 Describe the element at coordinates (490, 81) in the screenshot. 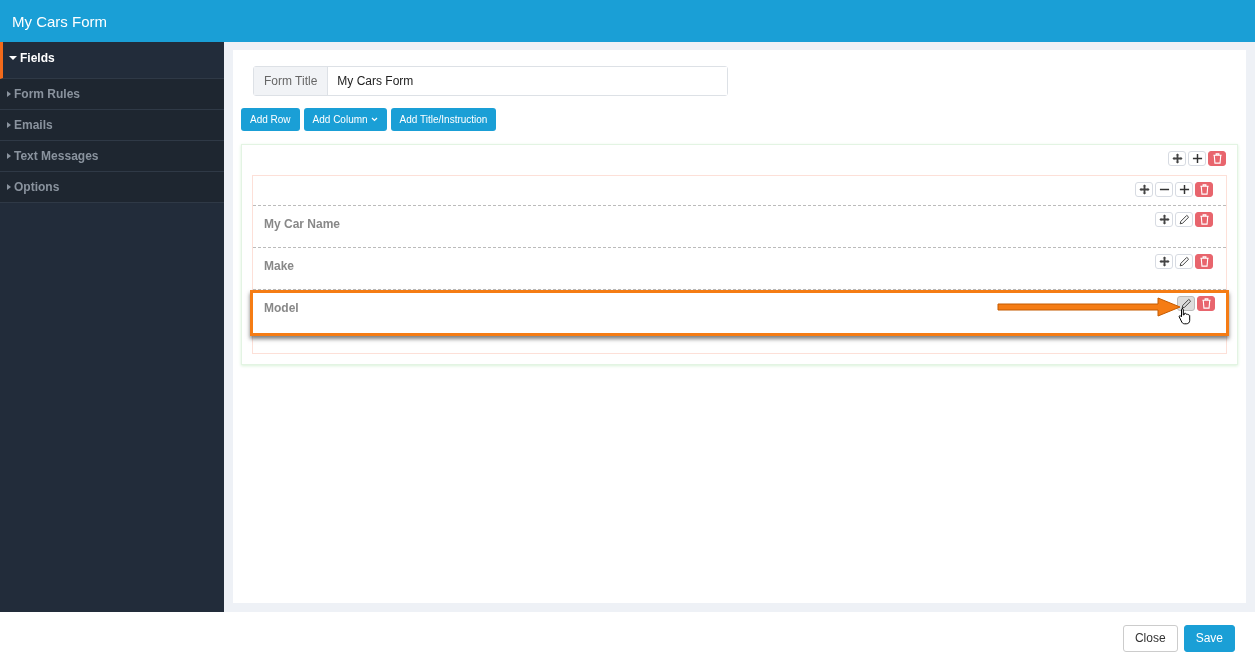

I see `form-title-field: Form Title My Cars Form` at that location.